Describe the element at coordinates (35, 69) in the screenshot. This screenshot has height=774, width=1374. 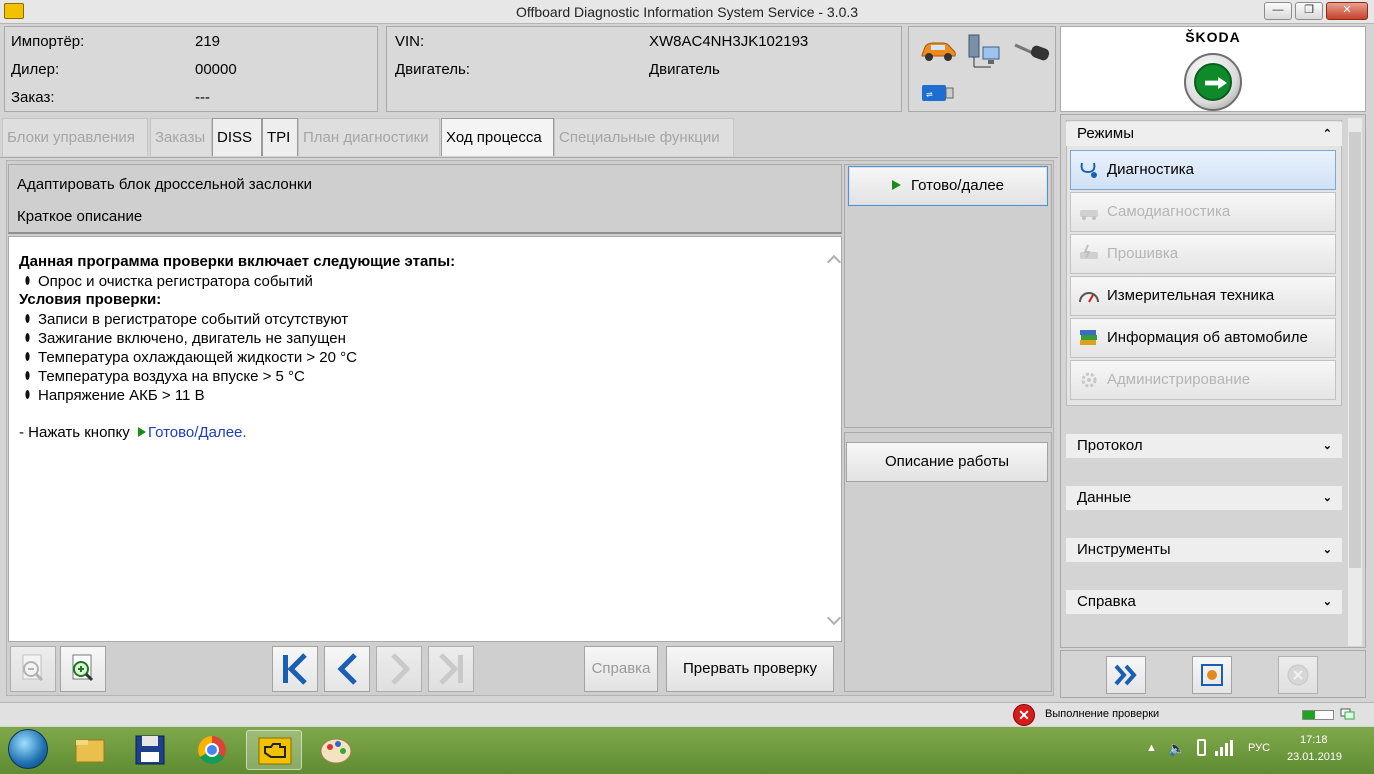
I see `dealer-label: Дилер:` at that location.